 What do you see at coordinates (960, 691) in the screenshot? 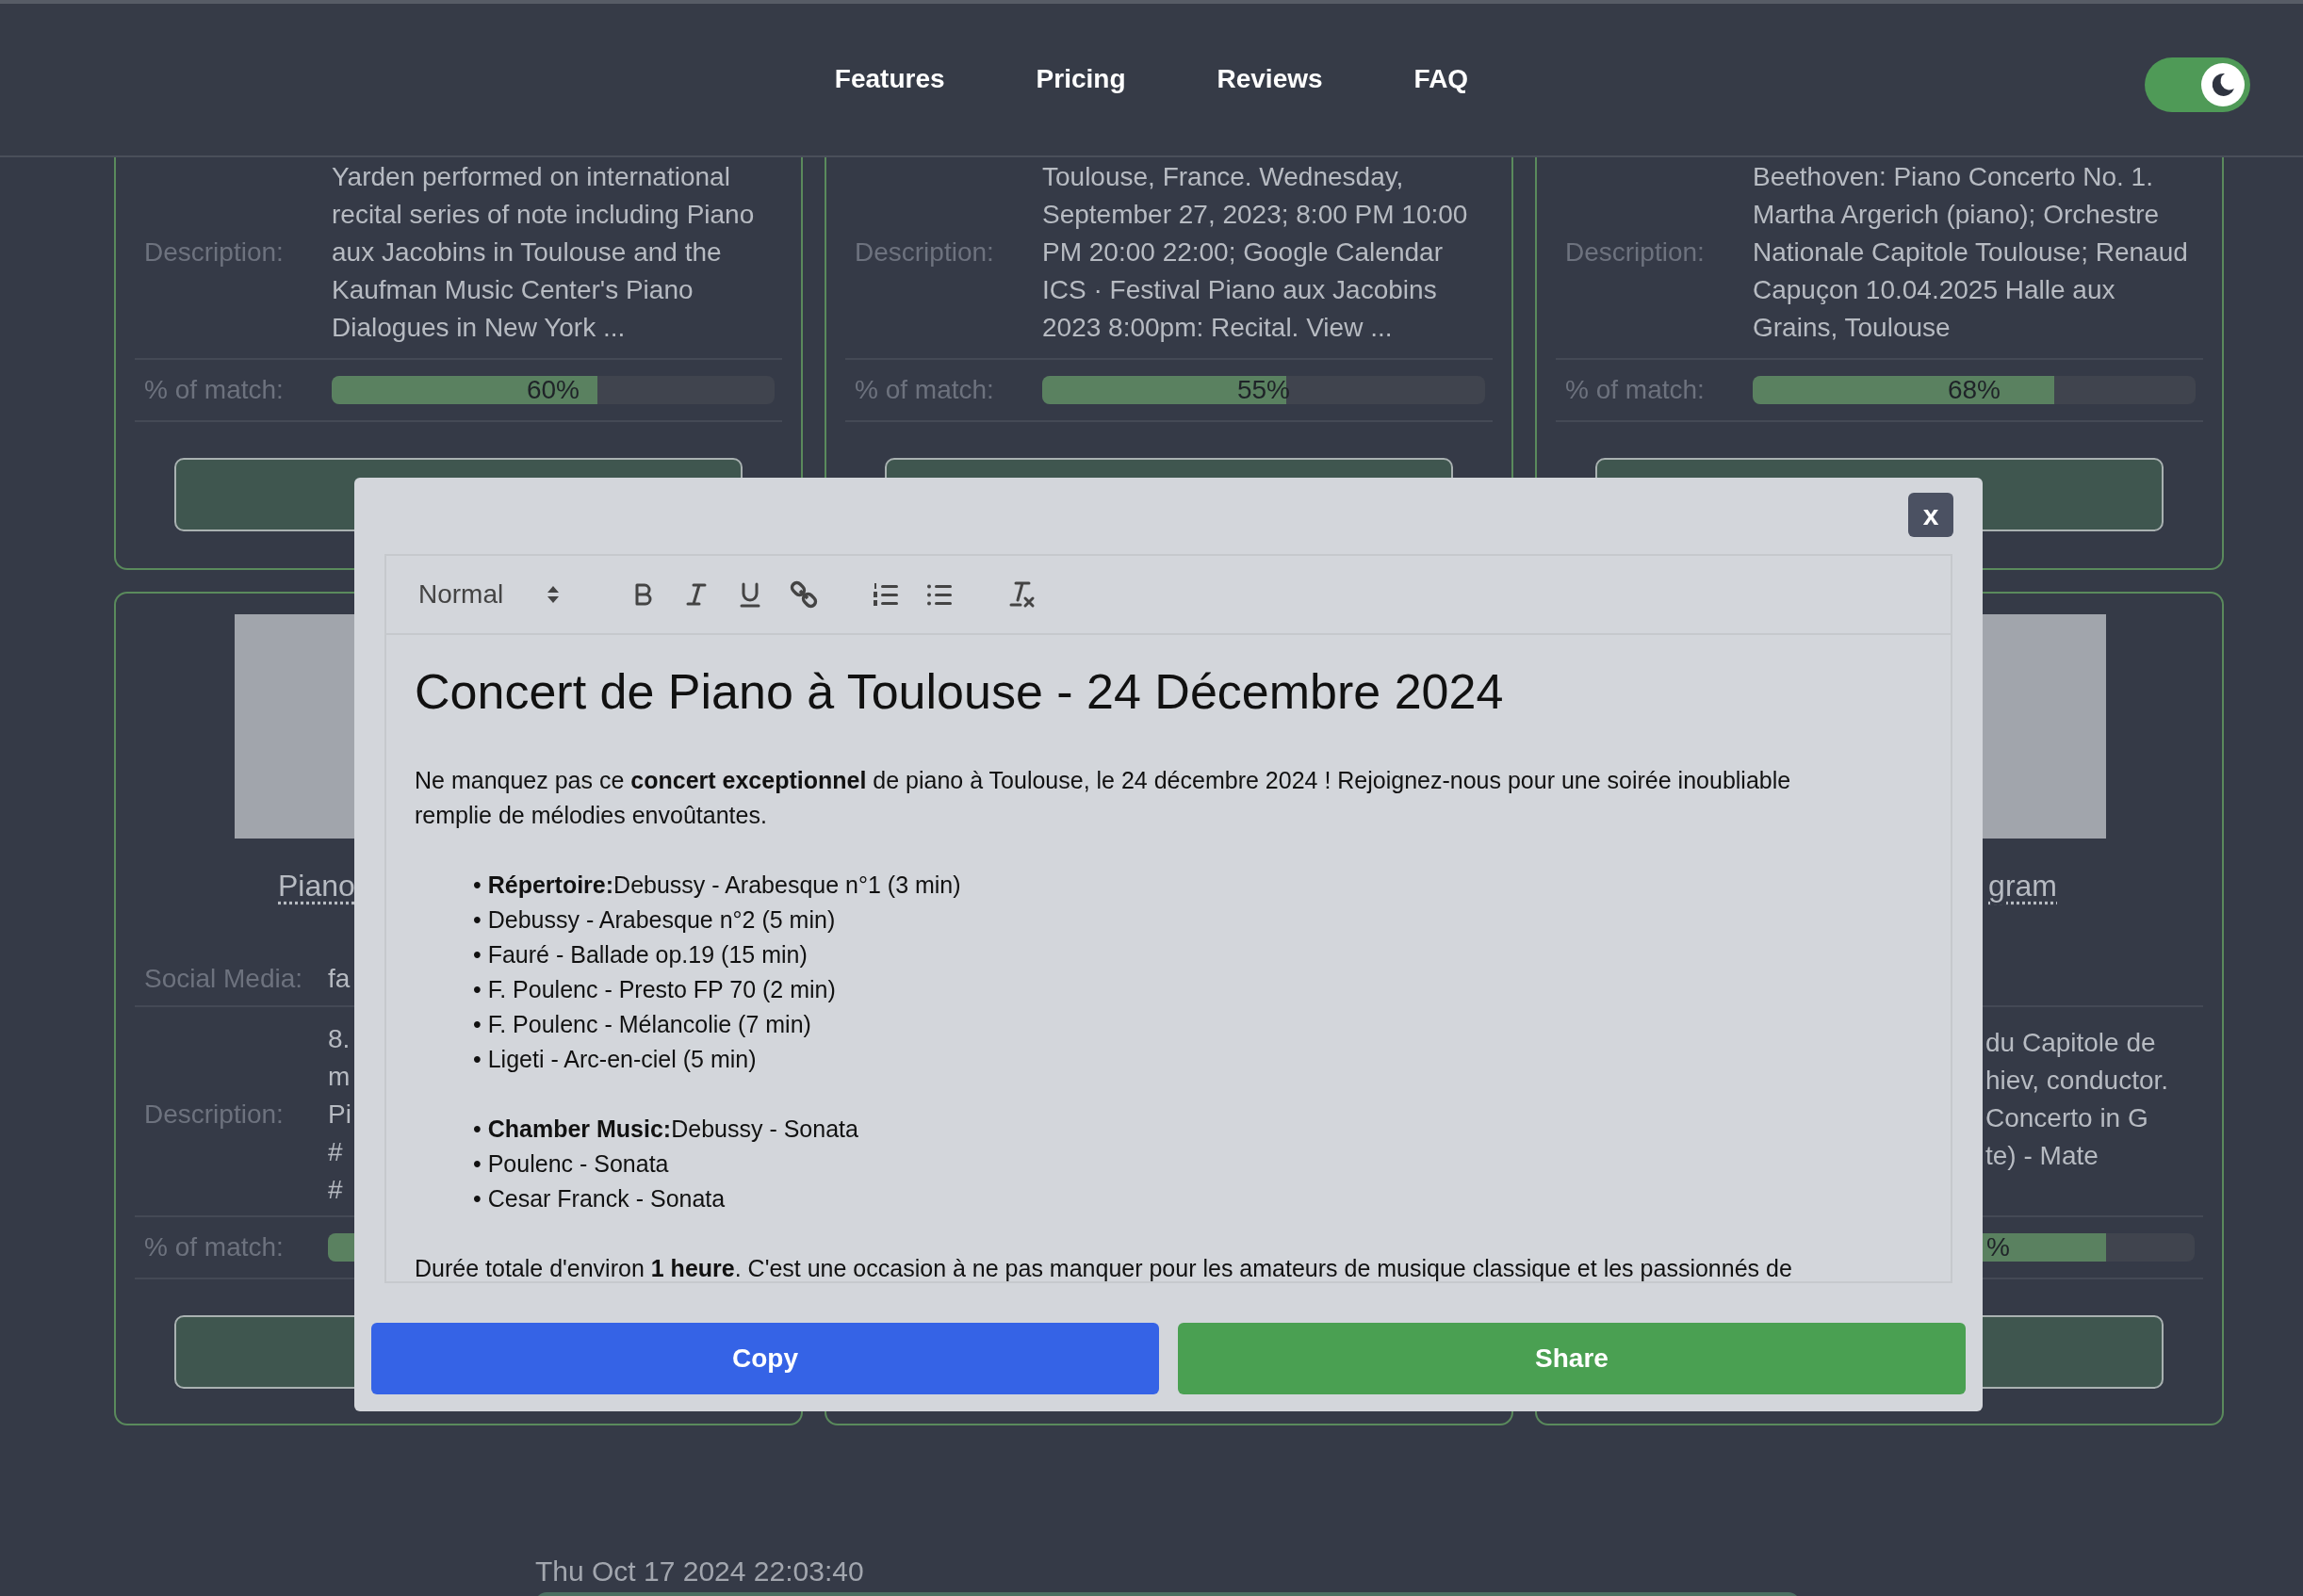
I see `document-heading: Concert de Piano à Toulouse - 24 Décembre 2024` at bounding box center [960, 691].